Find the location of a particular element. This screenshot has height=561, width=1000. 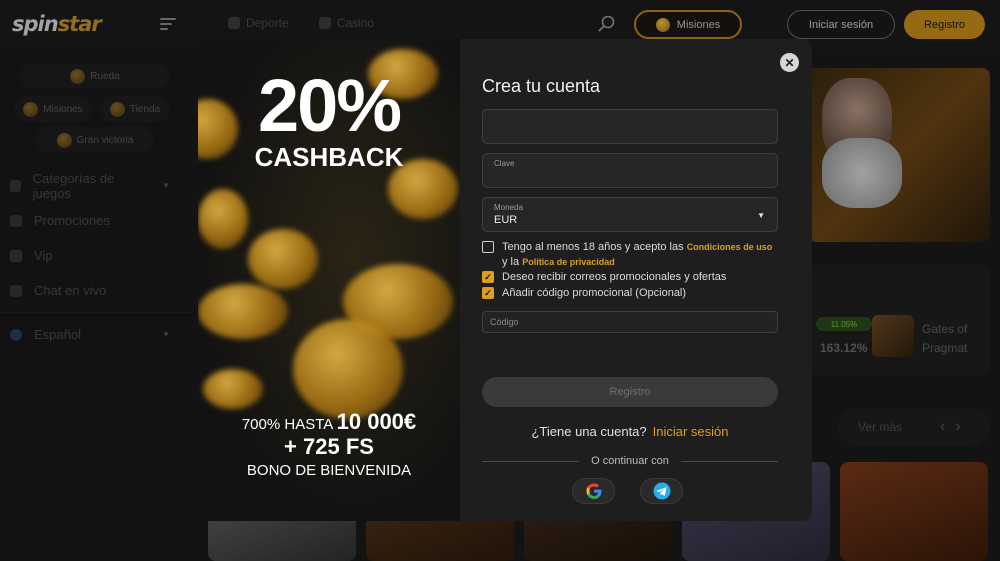

promo-welcome-bonus: BONO DE BIENVENIDA is located at coordinates (329, 470).